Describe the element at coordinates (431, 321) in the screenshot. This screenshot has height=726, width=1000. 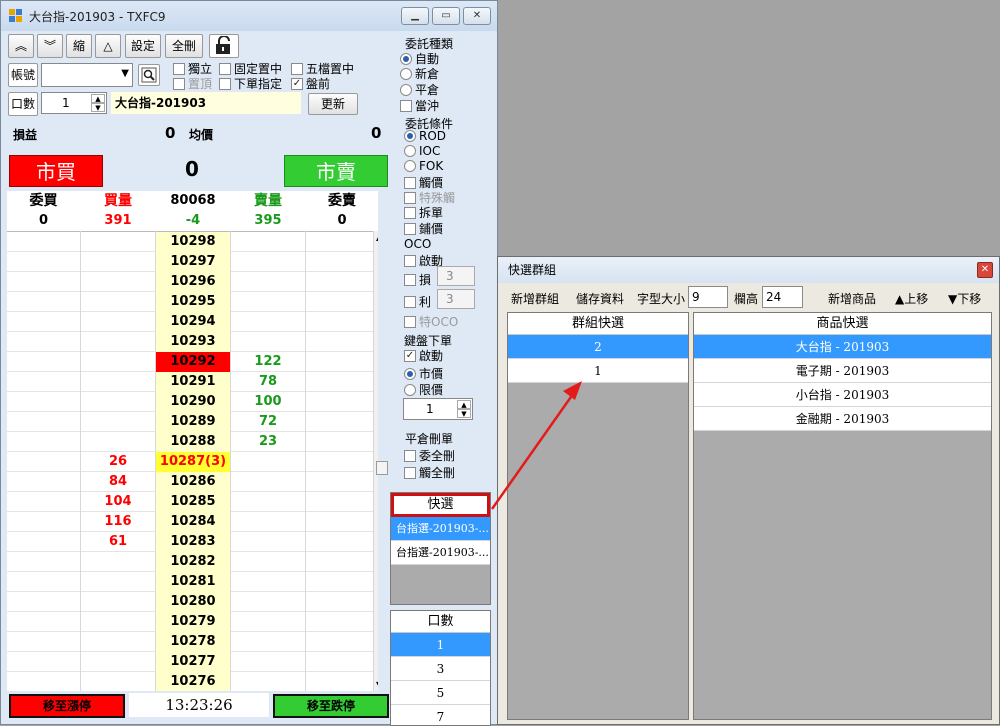
I see `special-oco-checkbox: 特OCO` at that location.